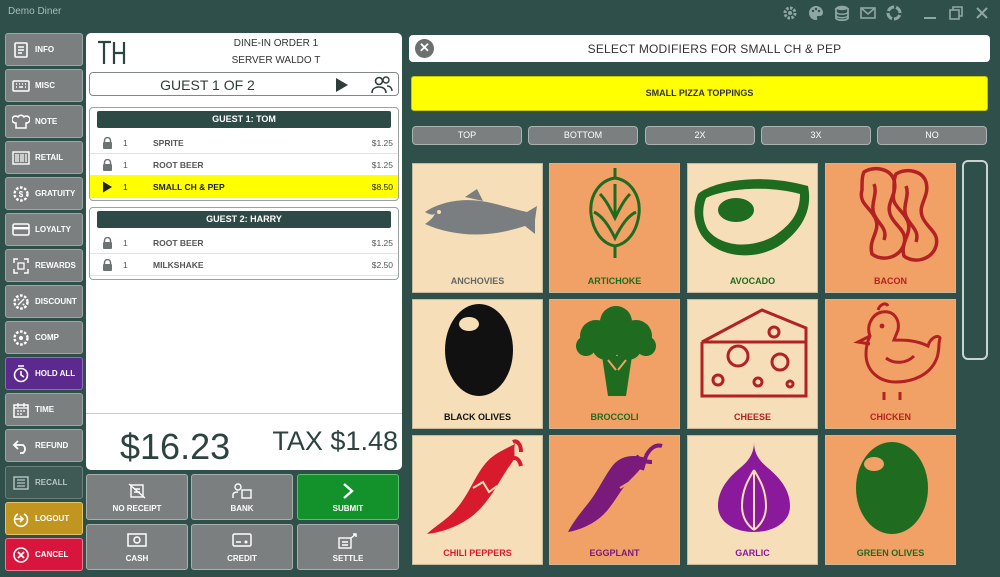  Describe the element at coordinates (753, 215) in the screenshot. I see `avocado-icon` at that location.